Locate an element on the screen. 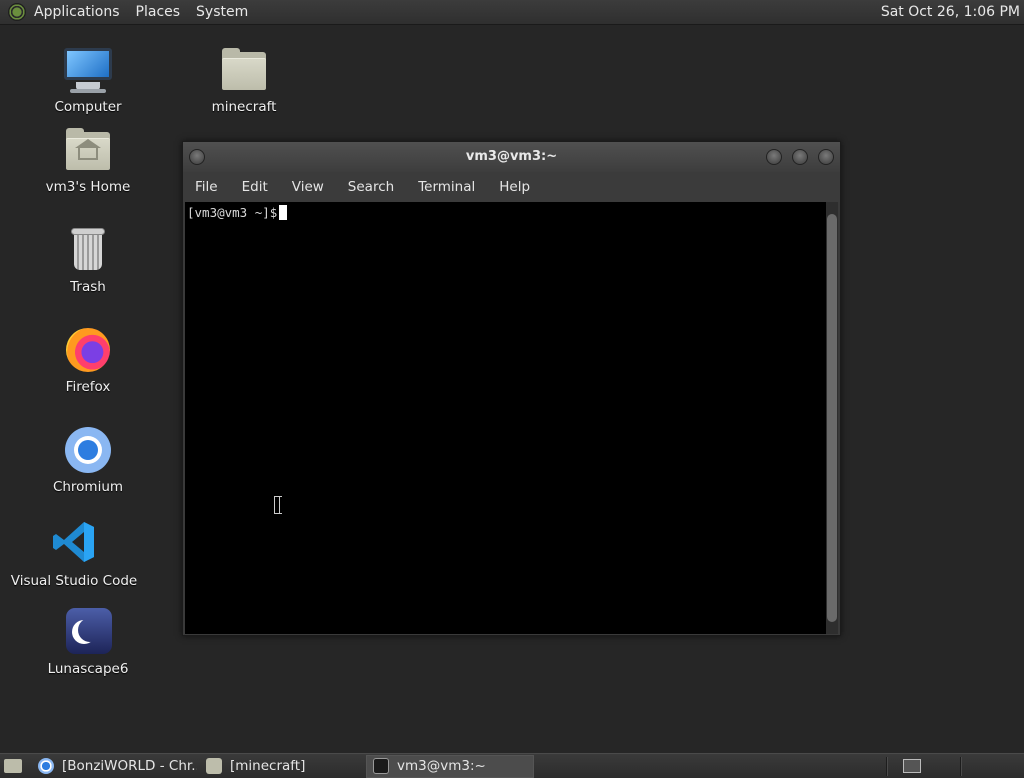  desktop-icon-home: vm3's Home is located at coordinates (88, 159).